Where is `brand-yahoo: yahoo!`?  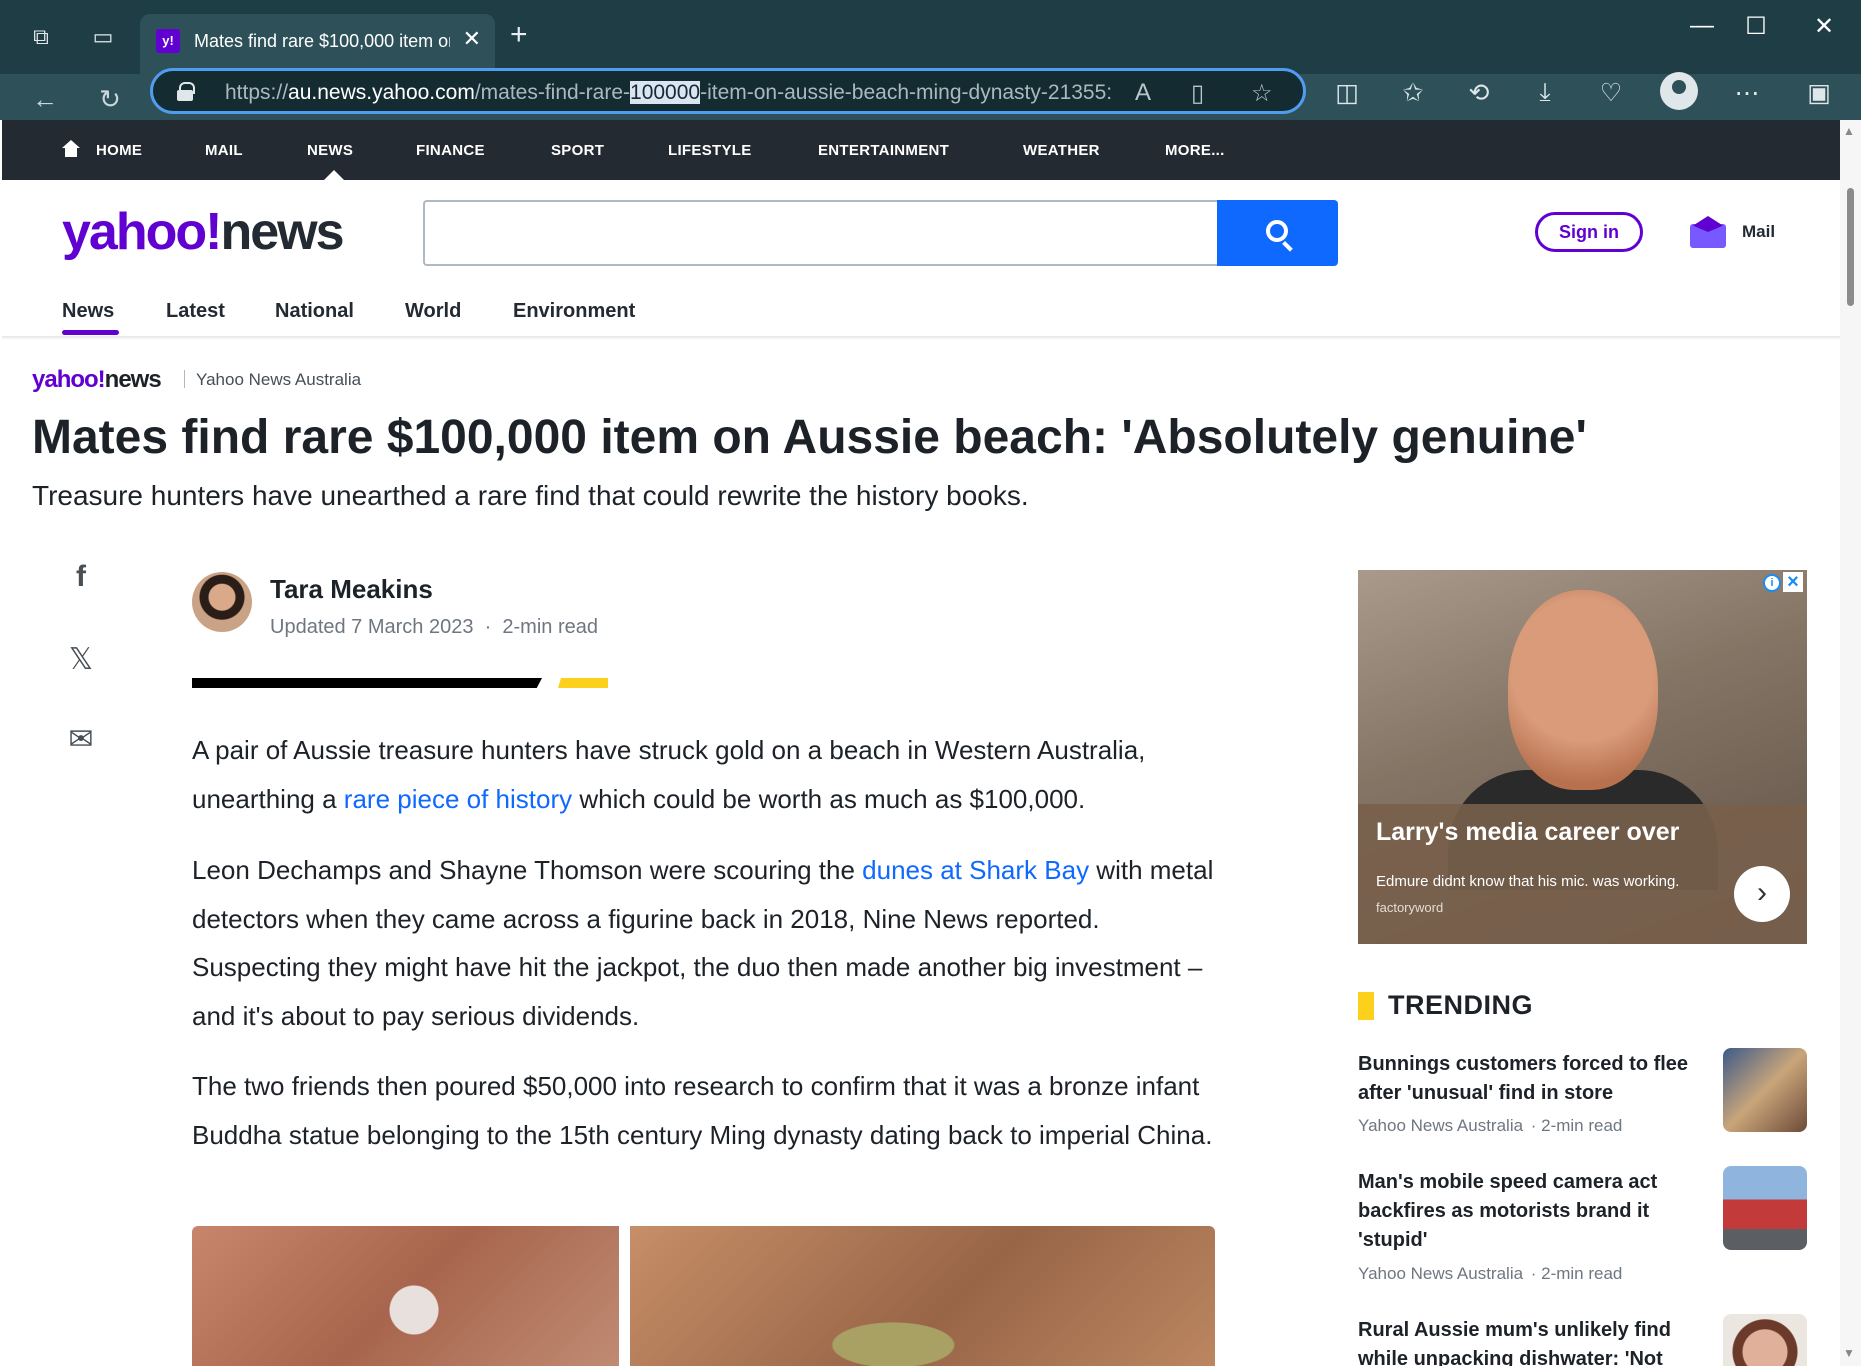 brand-yahoo: yahoo! is located at coordinates (69, 379).